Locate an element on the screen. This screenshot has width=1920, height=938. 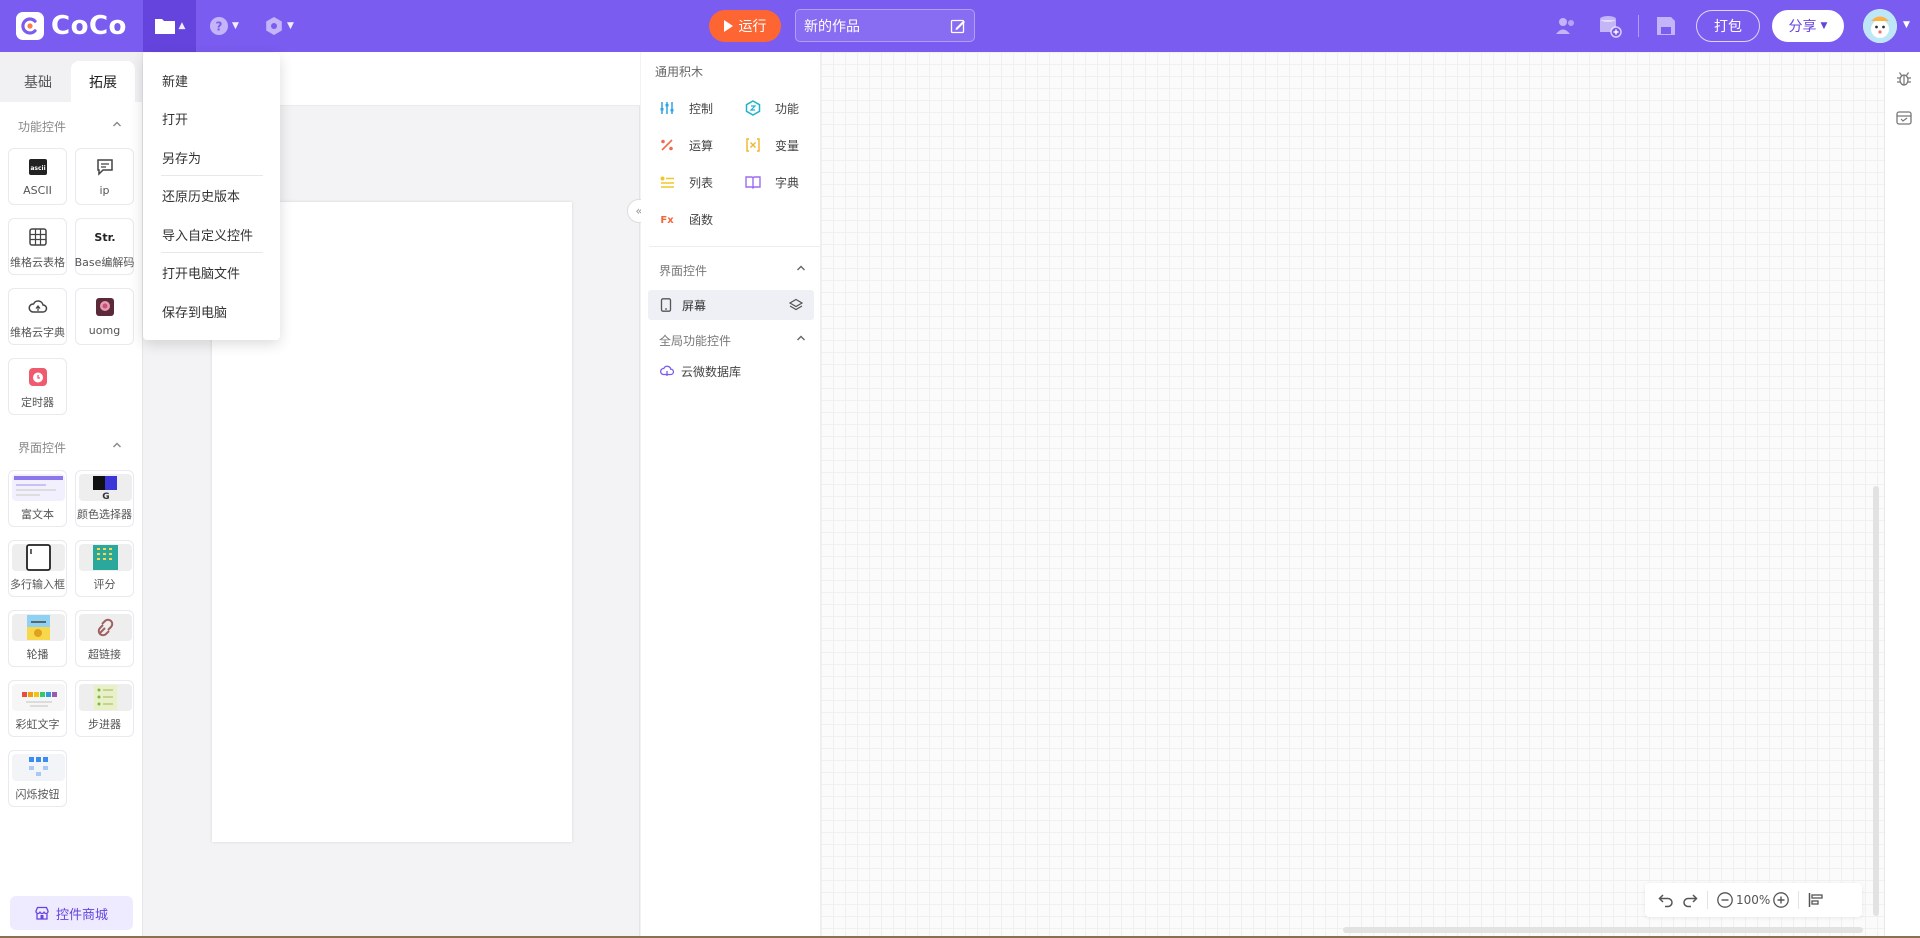
variable-icon is located at coordinates (753, 145).